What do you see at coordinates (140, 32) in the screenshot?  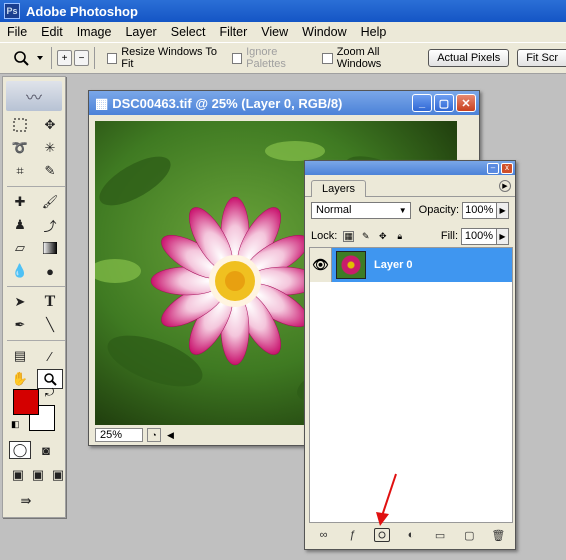 I see `menu-layer: Layer` at bounding box center [140, 32].